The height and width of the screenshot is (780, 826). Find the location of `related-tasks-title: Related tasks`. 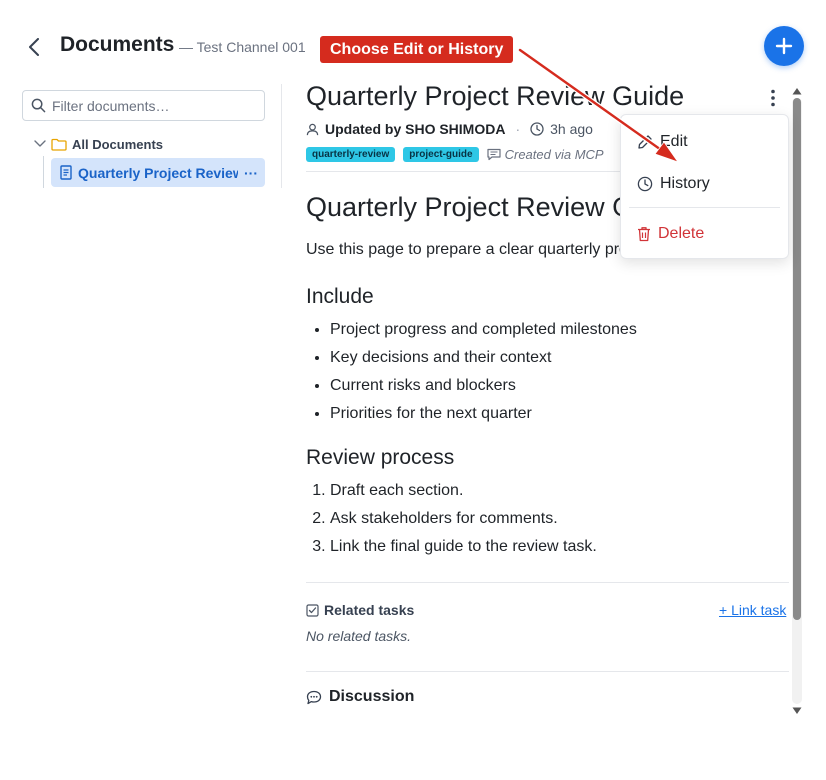

related-tasks-title: Related tasks is located at coordinates (360, 610).